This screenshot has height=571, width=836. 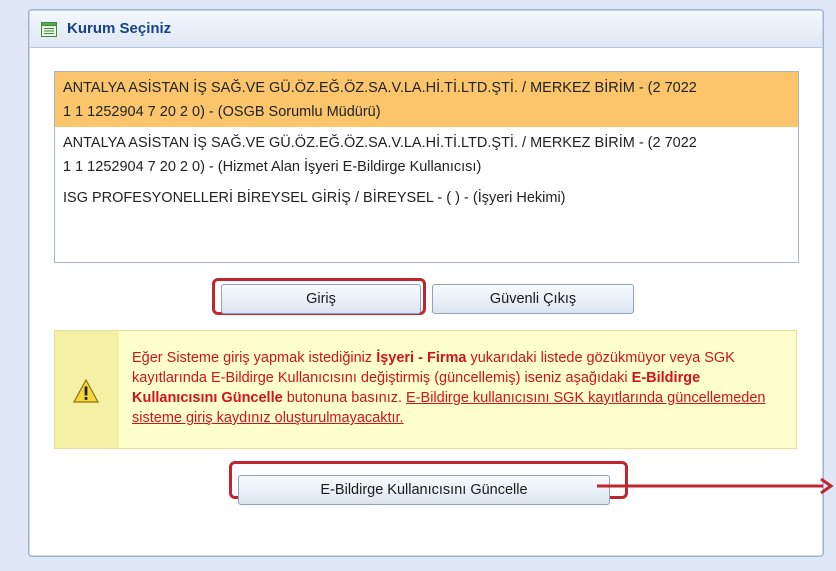 What do you see at coordinates (715, 486) in the screenshot?
I see `arrow-right-icon` at bounding box center [715, 486].